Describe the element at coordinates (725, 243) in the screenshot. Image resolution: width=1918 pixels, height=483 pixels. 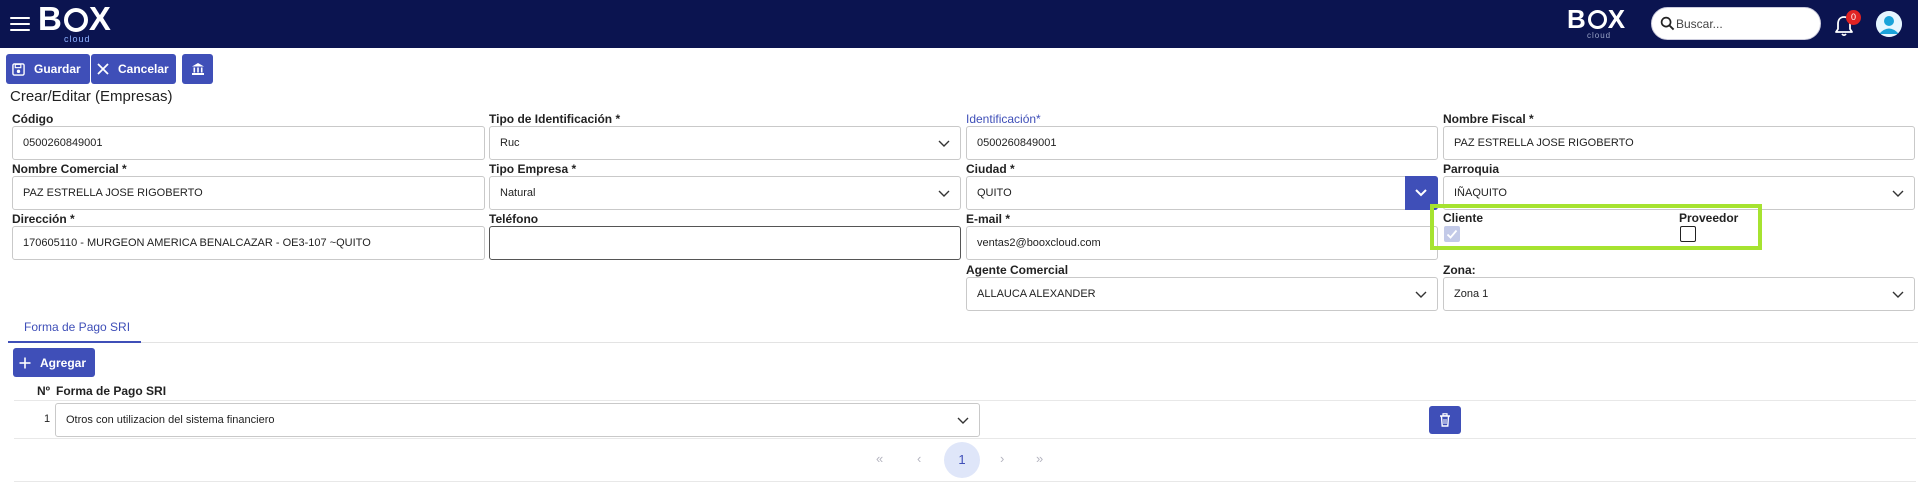
I see `telefono-field` at that location.